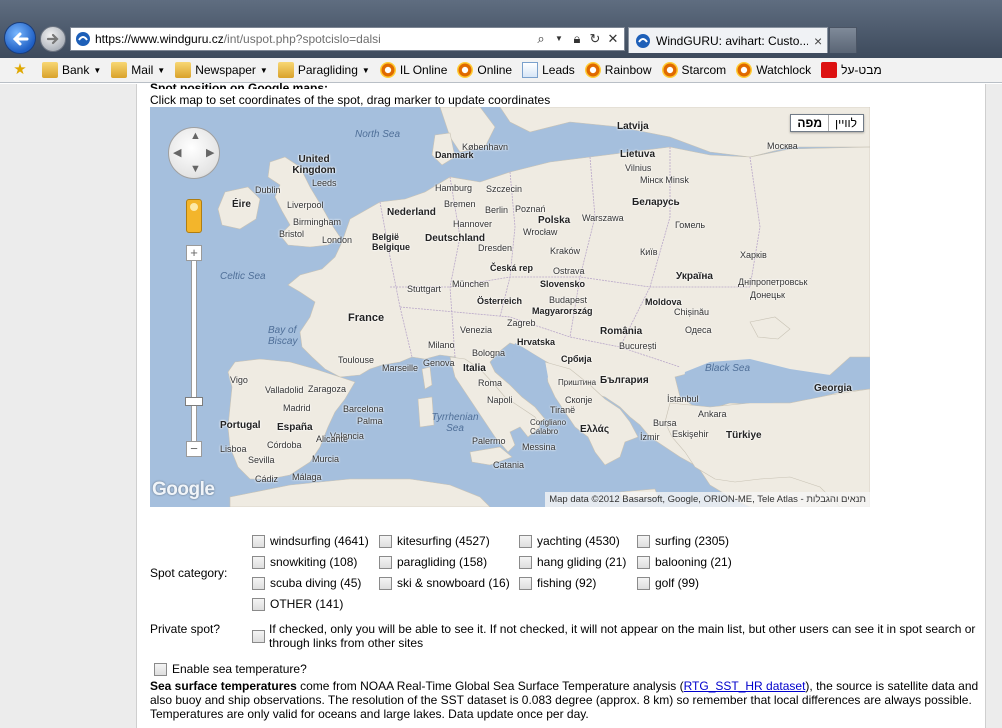 The height and width of the screenshot is (728, 1002). I want to click on category-balooning: balooning (21), so click(684, 562).